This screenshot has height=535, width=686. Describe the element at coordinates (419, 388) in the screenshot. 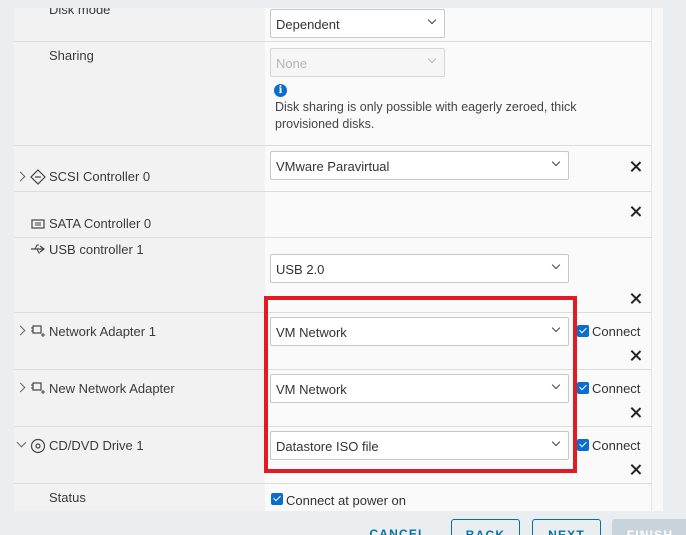

I see `new-network-adapter-select: VM Network` at that location.